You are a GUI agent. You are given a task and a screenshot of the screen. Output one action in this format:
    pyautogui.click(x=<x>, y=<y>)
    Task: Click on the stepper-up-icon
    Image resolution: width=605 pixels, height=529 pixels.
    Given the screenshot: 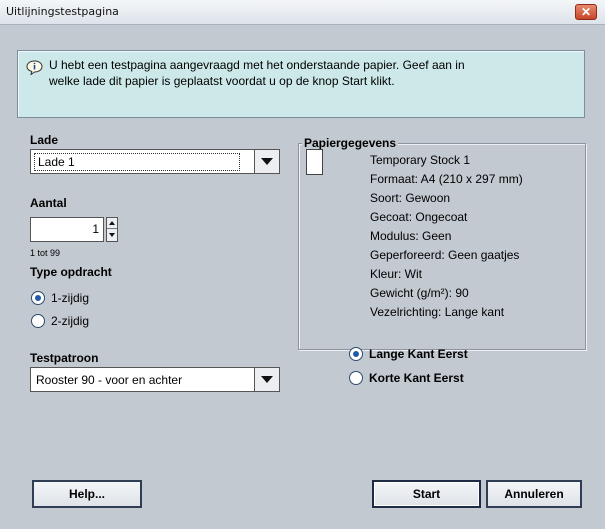 What is the action you would take?
    pyautogui.click(x=112, y=223)
    